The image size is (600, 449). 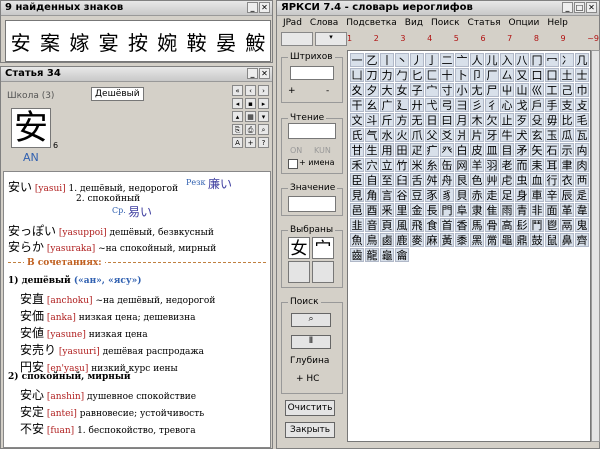 What do you see at coordinates (582, 135) in the screenshot?
I see `radical-cell: 瓦` at bounding box center [582, 135].